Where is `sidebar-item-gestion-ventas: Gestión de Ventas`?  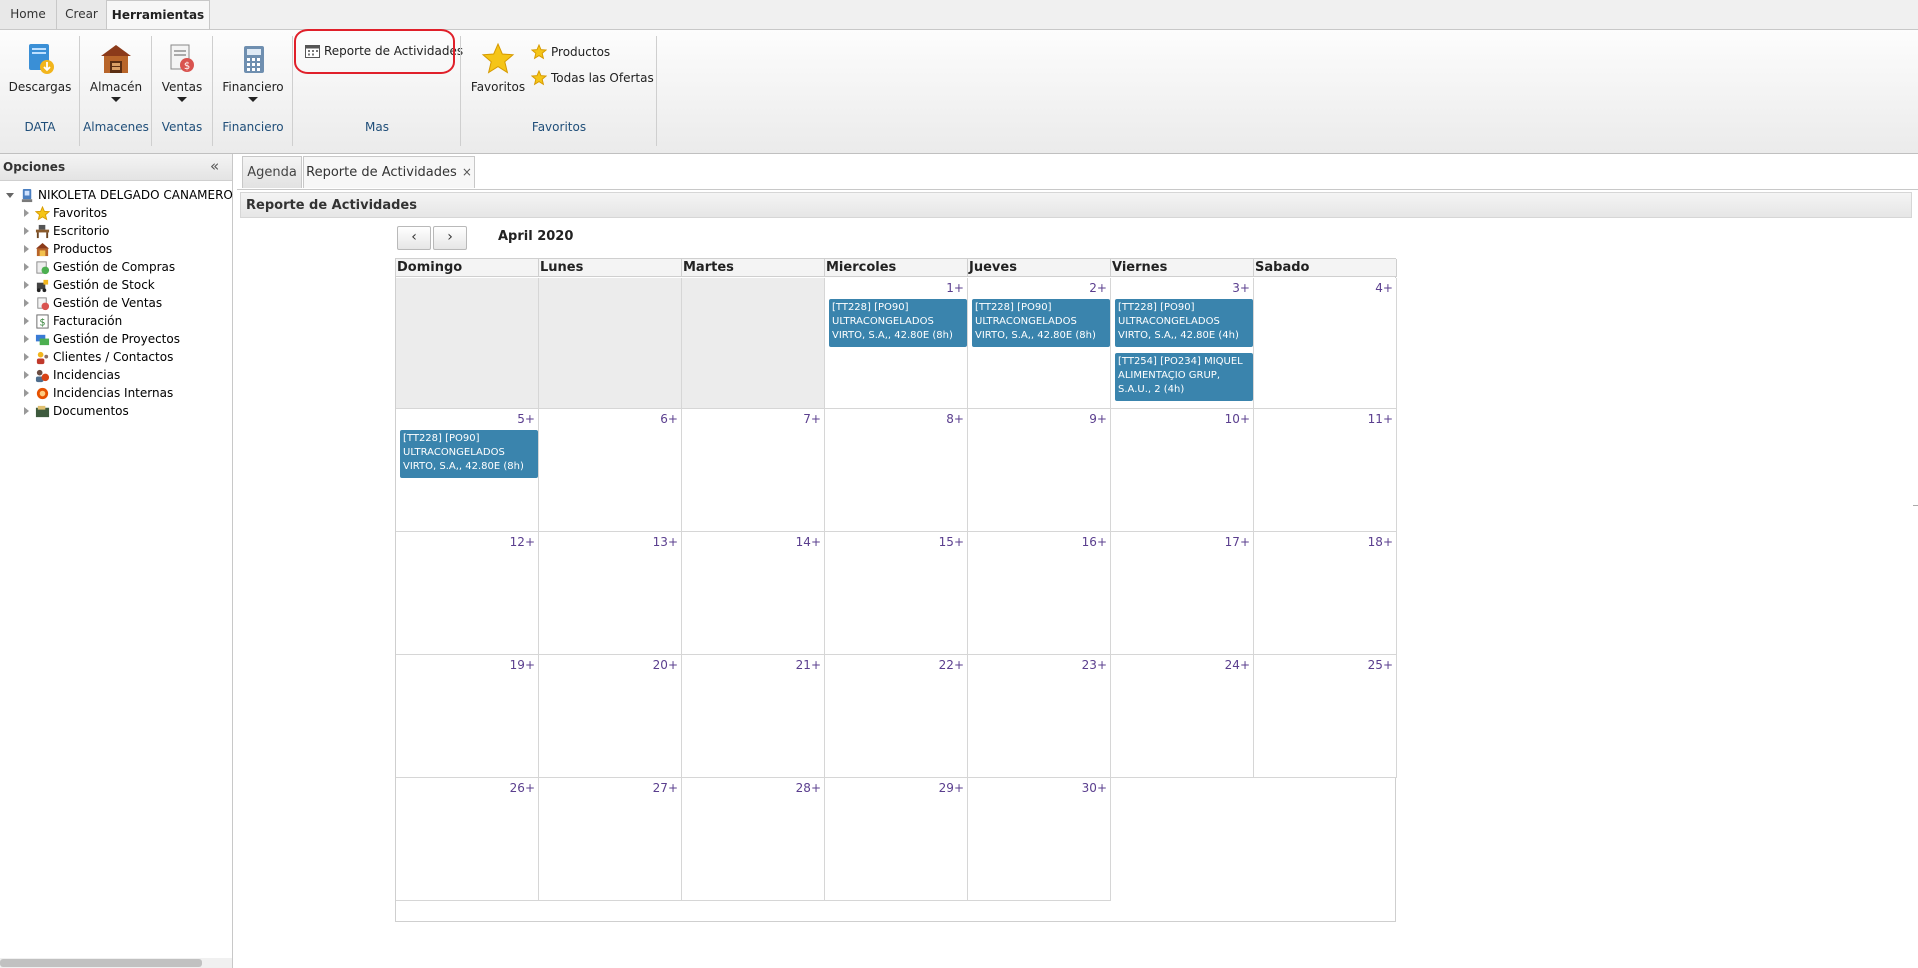
sidebar-item-gestion-ventas: Gestión de Ventas is located at coordinates (93, 303).